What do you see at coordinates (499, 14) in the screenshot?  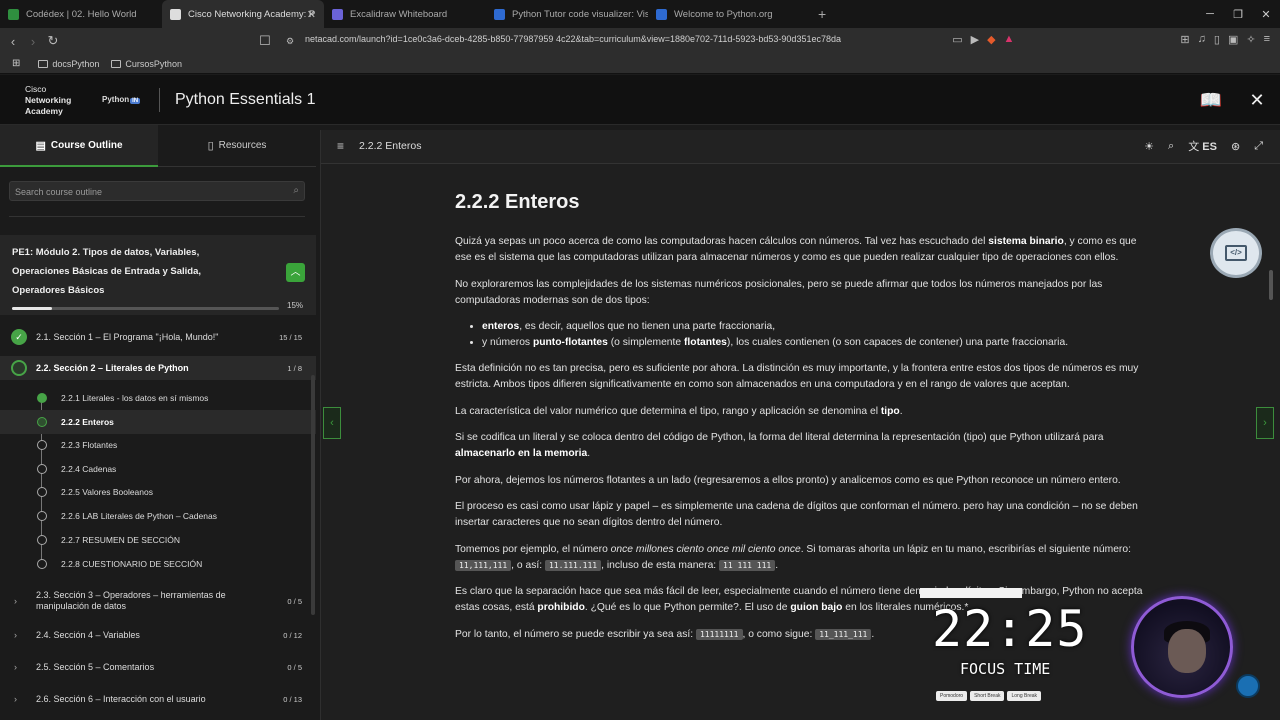 I see `python-favicon-icon` at bounding box center [499, 14].